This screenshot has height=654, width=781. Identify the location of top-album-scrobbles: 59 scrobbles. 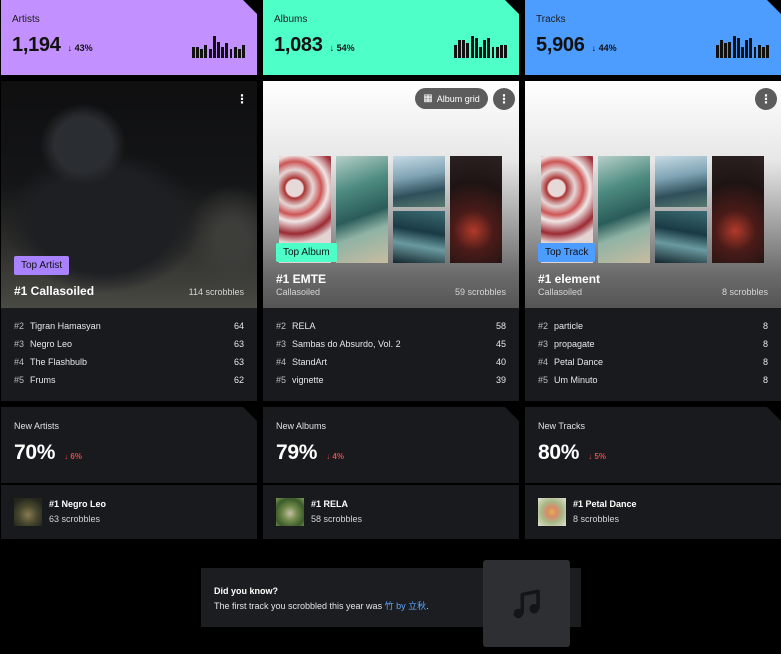
(480, 292).